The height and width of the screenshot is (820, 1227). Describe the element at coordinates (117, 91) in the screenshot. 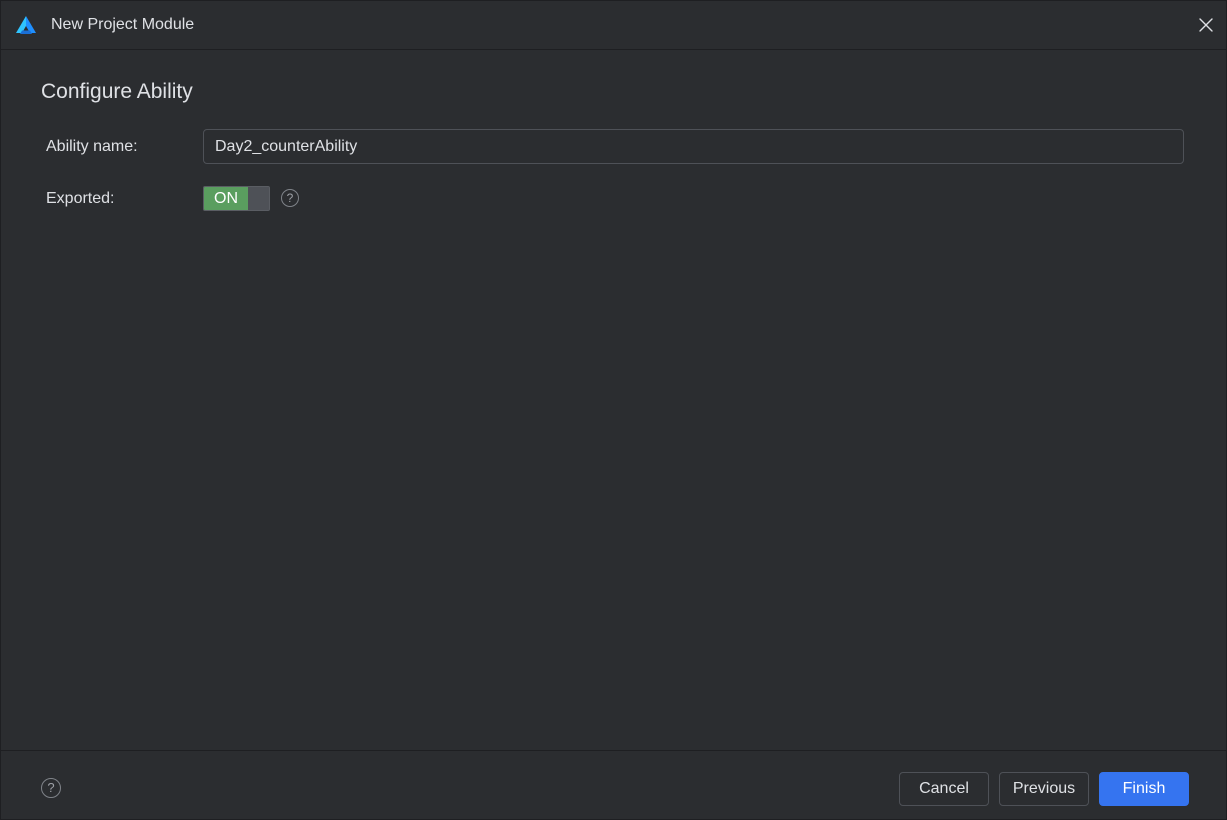

I see `section-title: Configure Ability` at that location.